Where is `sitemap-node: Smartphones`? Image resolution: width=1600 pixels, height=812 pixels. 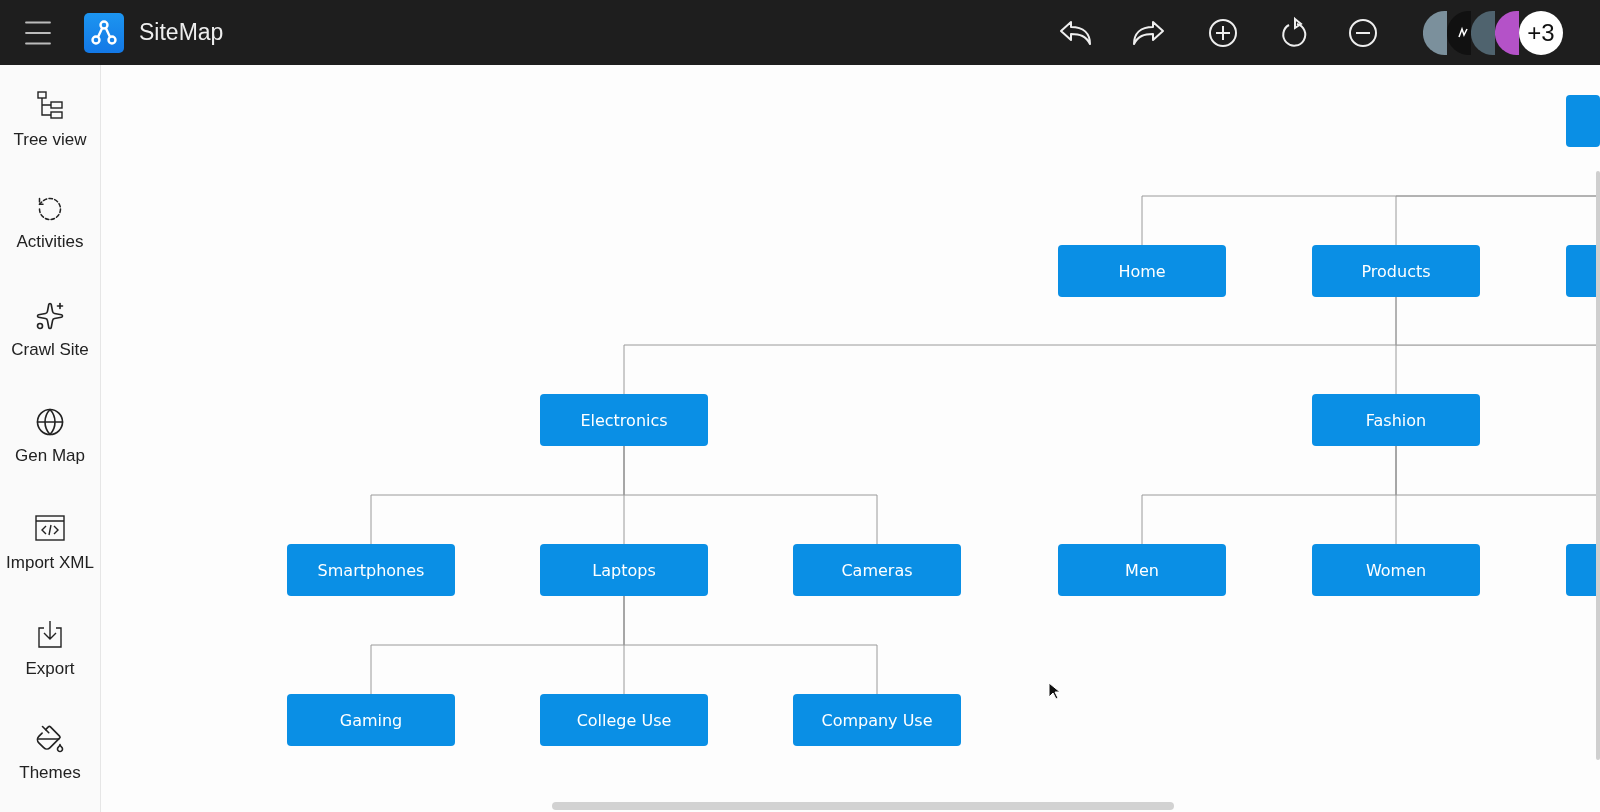
sitemap-node: Smartphones is located at coordinates (371, 570).